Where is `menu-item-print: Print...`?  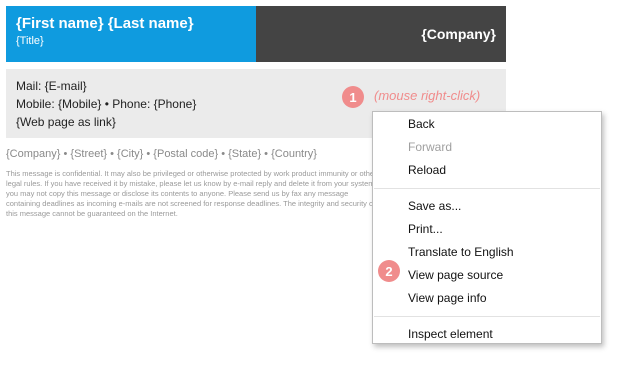
menu-item-print: Print... is located at coordinates (487, 229).